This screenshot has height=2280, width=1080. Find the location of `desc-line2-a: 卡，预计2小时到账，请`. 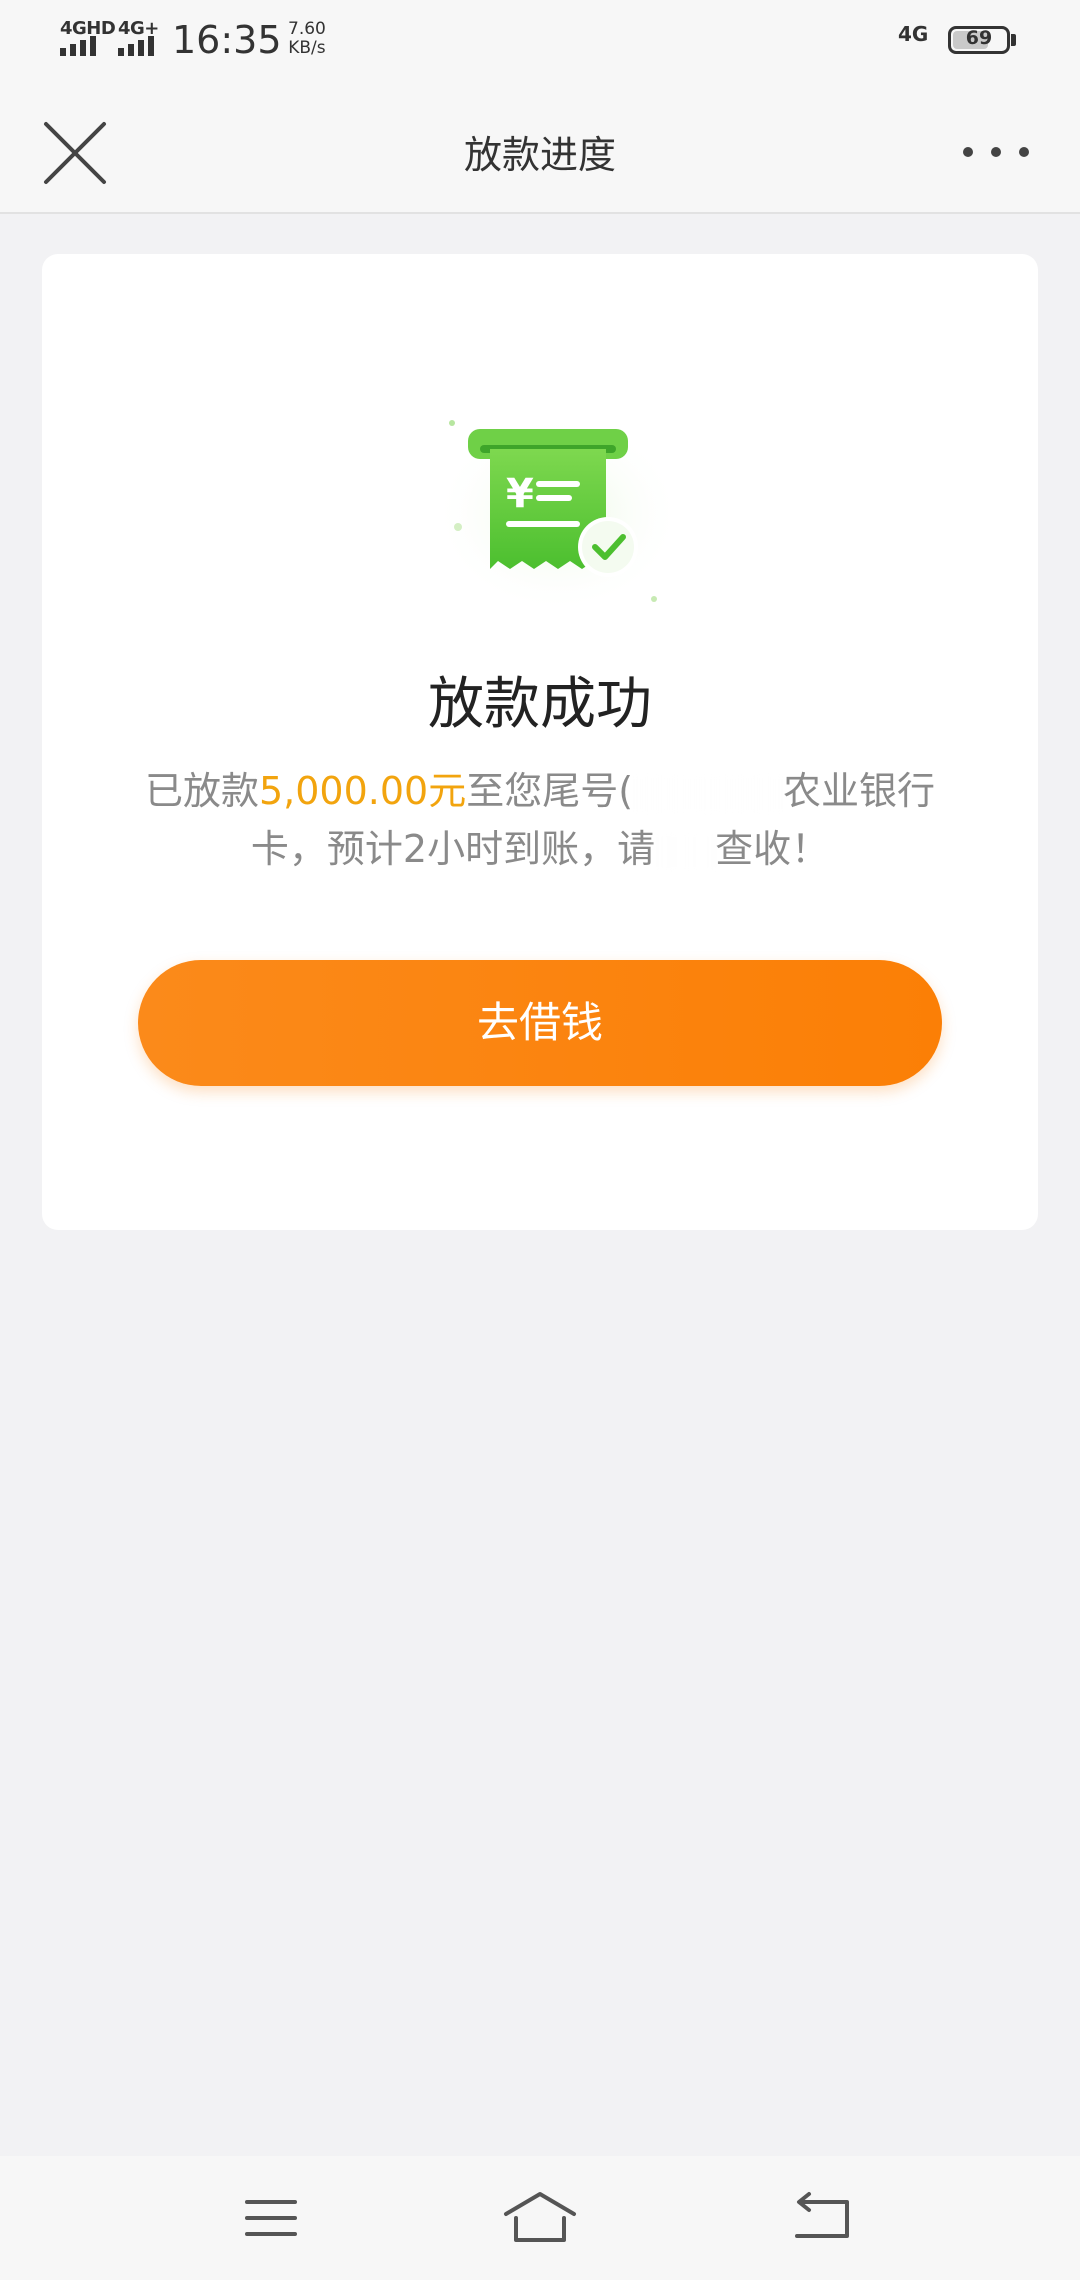

desc-line2-a: 卡，预计2小时到账，请 is located at coordinates (453, 849).